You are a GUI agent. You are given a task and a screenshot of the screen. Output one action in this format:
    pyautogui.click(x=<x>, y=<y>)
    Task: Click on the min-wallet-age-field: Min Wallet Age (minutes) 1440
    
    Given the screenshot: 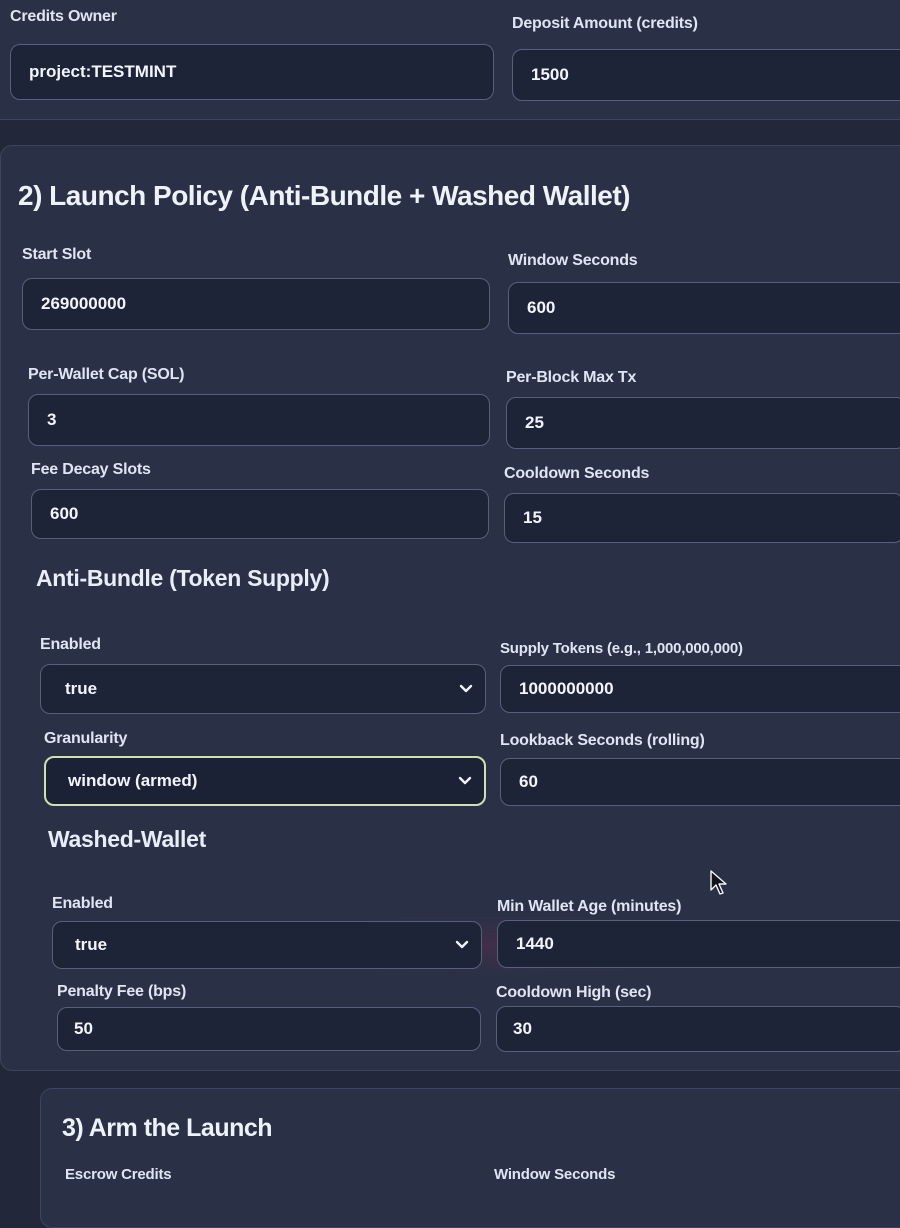 What is the action you would take?
    pyautogui.click(x=698, y=938)
    